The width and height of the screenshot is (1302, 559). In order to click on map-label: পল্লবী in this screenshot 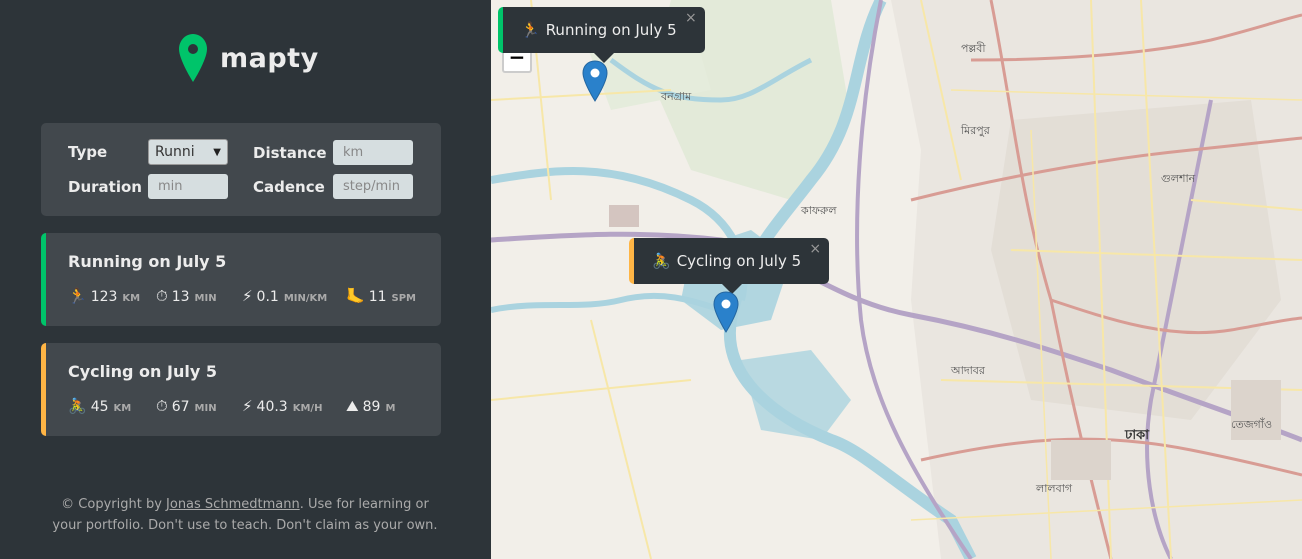, I will do `click(973, 48)`.